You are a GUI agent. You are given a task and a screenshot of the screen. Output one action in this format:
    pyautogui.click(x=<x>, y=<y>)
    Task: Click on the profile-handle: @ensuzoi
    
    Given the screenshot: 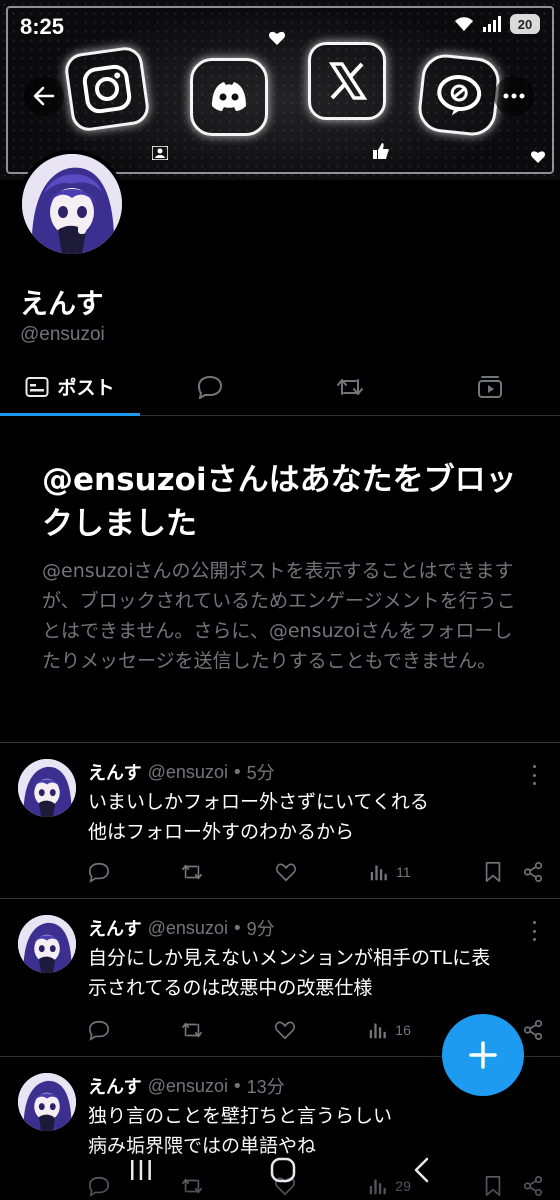 What is the action you would take?
    pyautogui.click(x=62, y=334)
    